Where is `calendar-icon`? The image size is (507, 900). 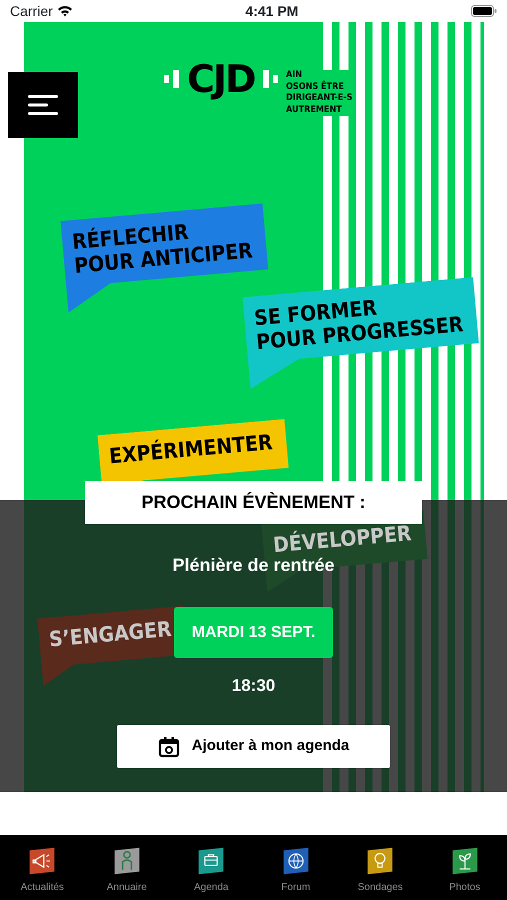
calendar-icon is located at coordinates (169, 747).